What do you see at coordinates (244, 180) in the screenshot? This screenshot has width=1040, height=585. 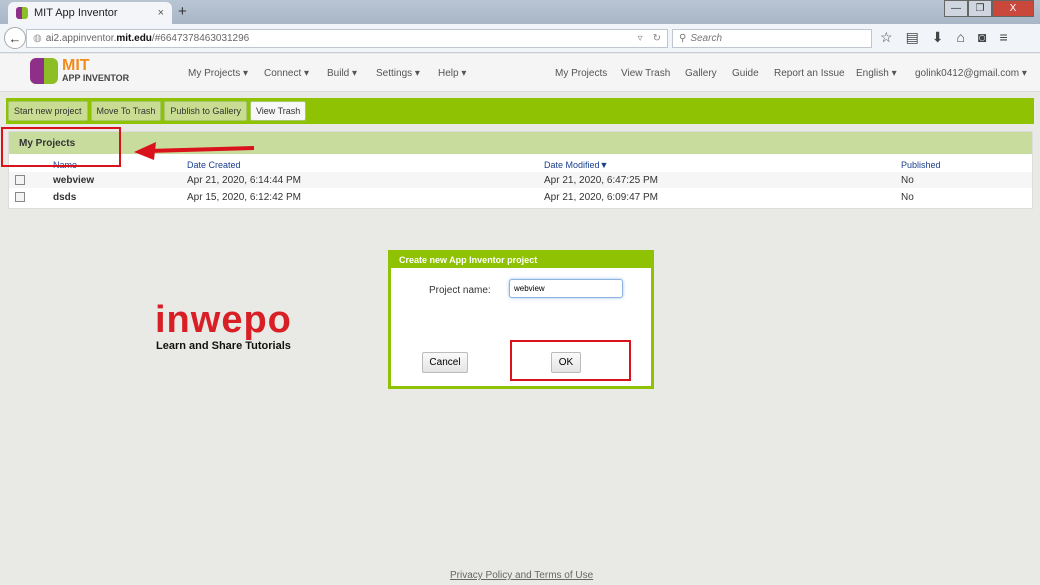 I see `date-created: Apr 21, 2020, 6:14:44 PM` at bounding box center [244, 180].